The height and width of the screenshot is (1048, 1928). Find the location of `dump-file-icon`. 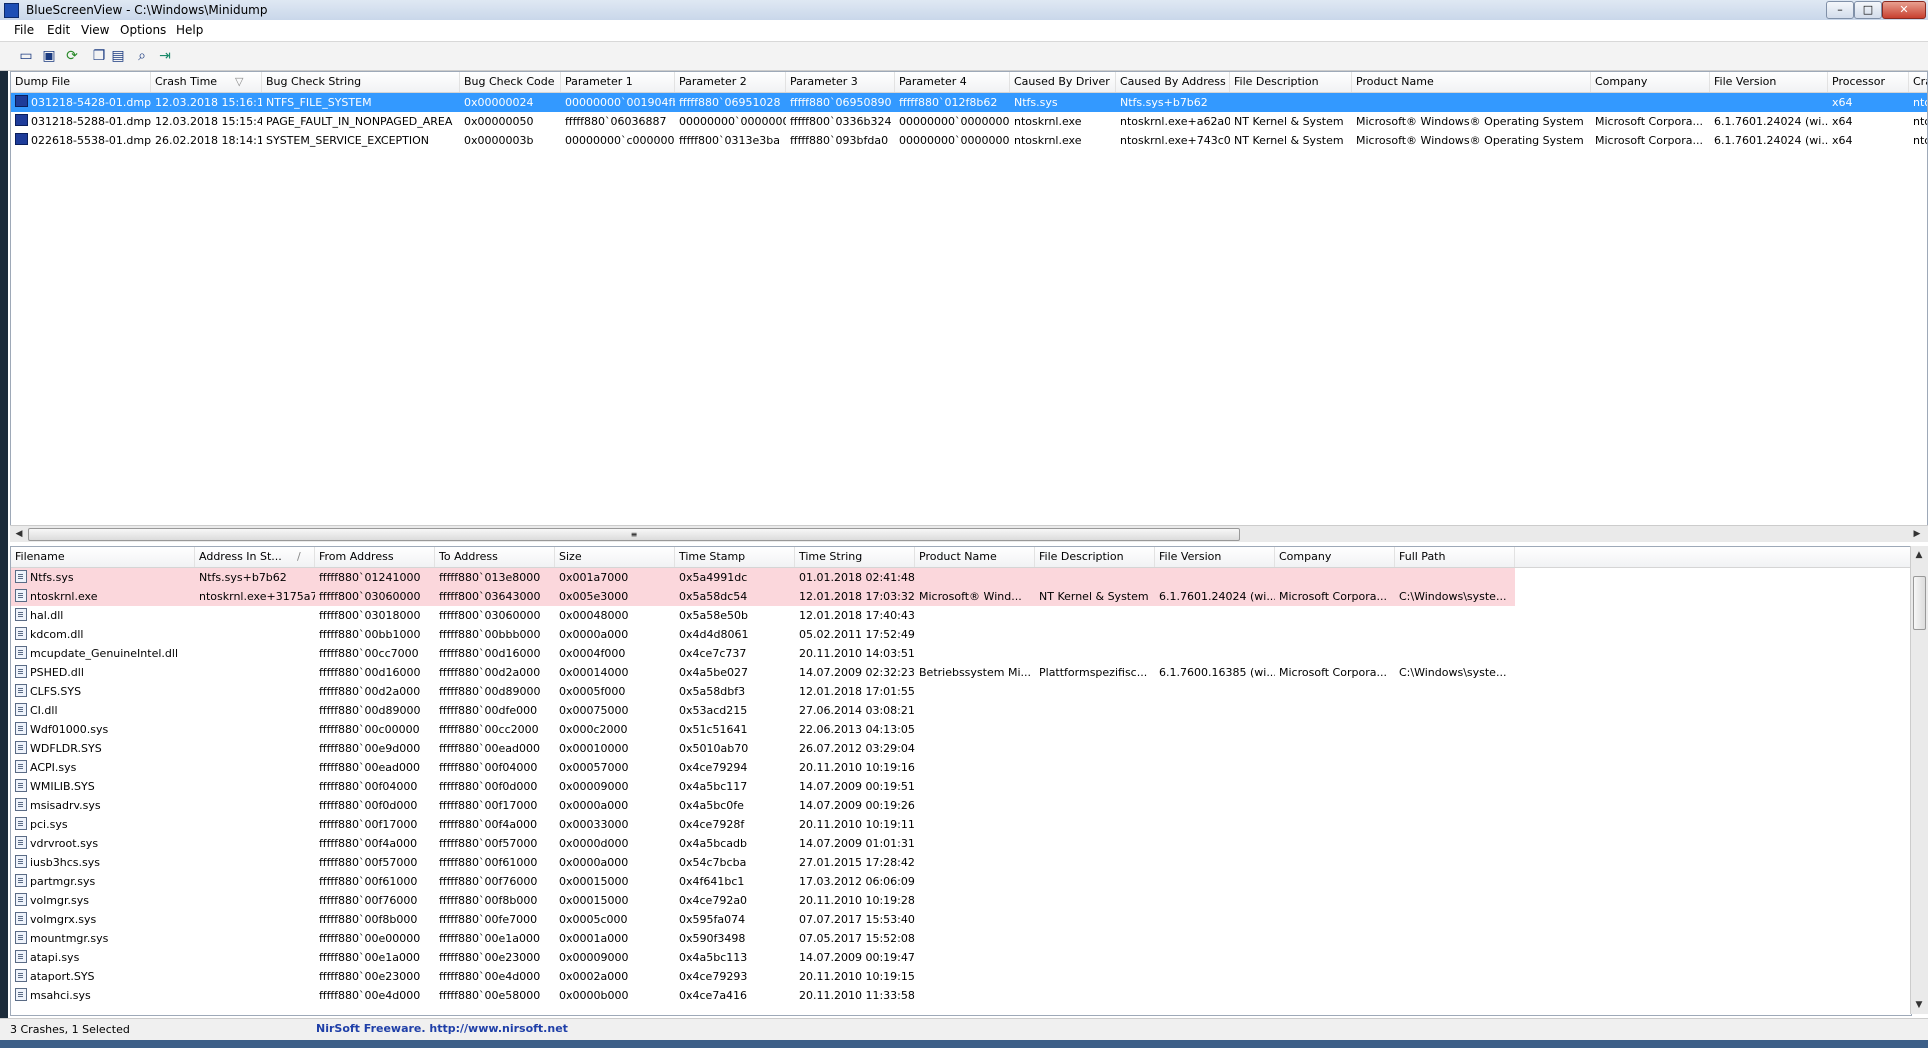

dump-file-icon is located at coordinates (21, 120).